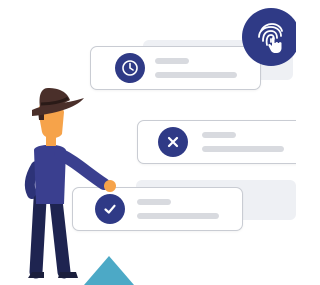 This screenshot has height=285, width=320. What do you see at coordinates (269, 37) in the screenshot?
I see `fingerprint-touch-icon` at bounding box center [269, 37].